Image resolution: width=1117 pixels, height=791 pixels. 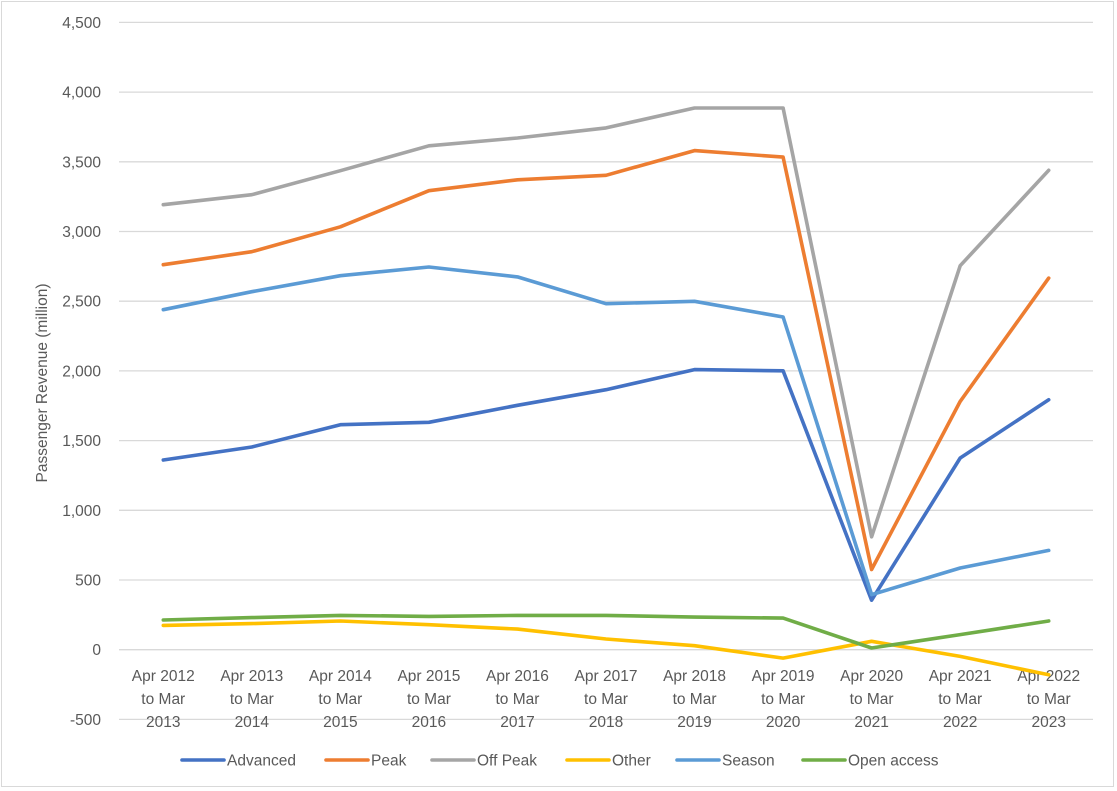 What do you see at coordinates (81, 441) in the screenshot?
I see `y-tick-label: 1,500` at bounding box center [81, 441].